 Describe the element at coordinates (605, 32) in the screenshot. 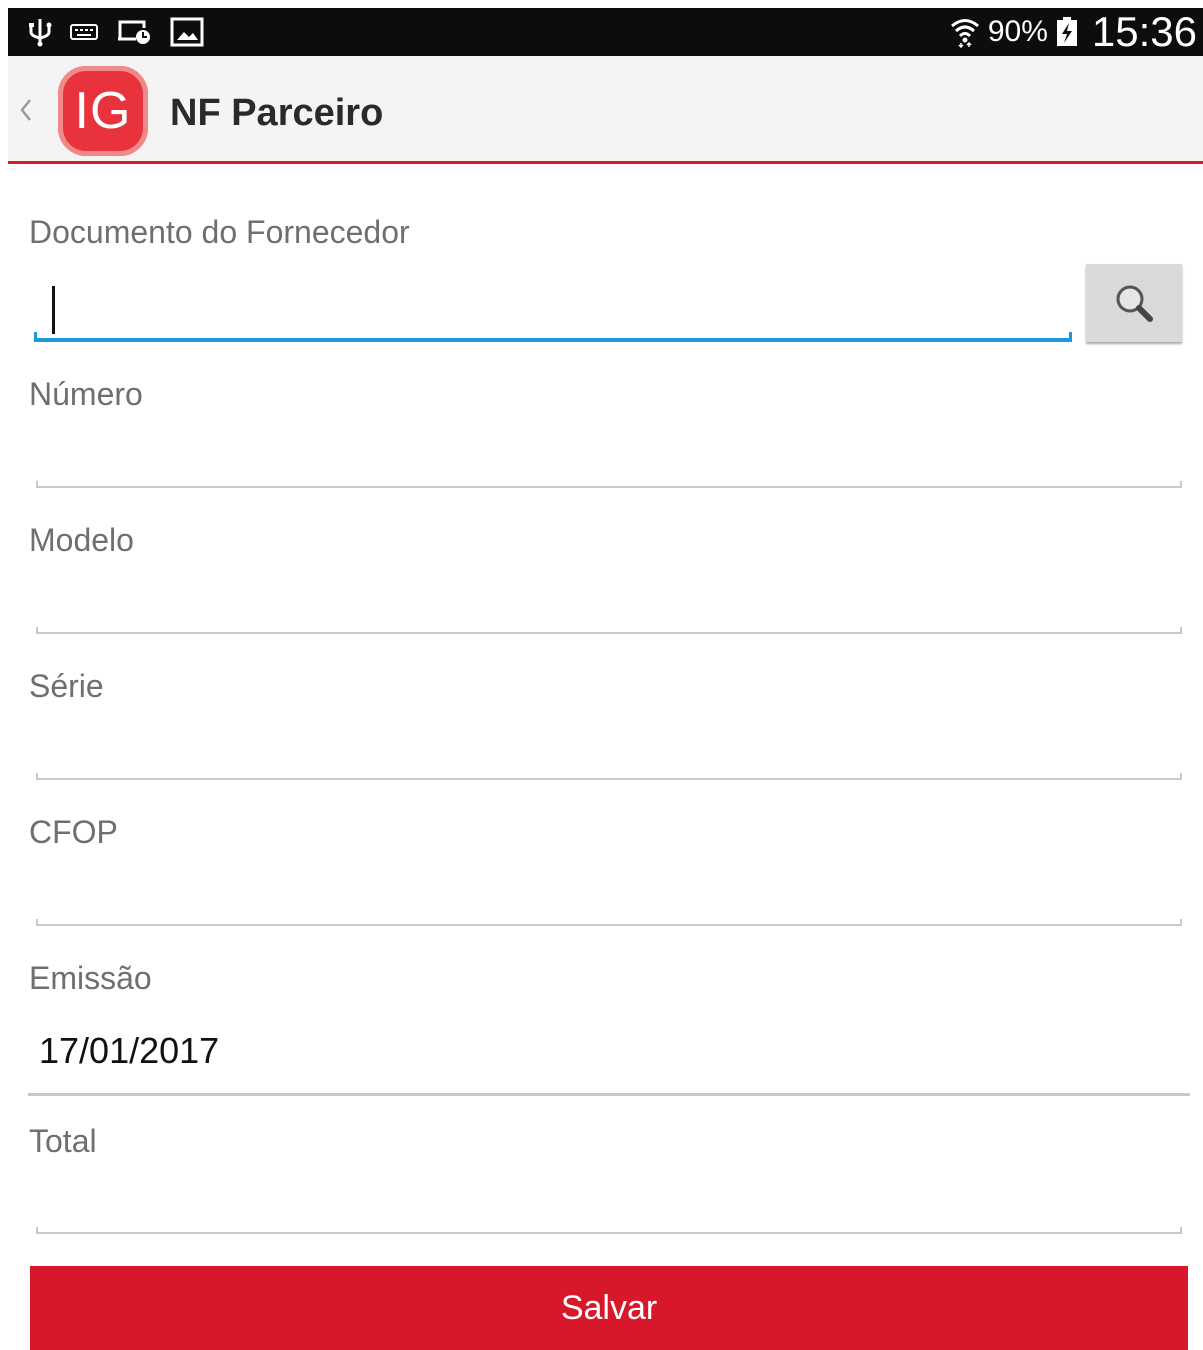

I see `status-bar: 90% 15:36` at that location.